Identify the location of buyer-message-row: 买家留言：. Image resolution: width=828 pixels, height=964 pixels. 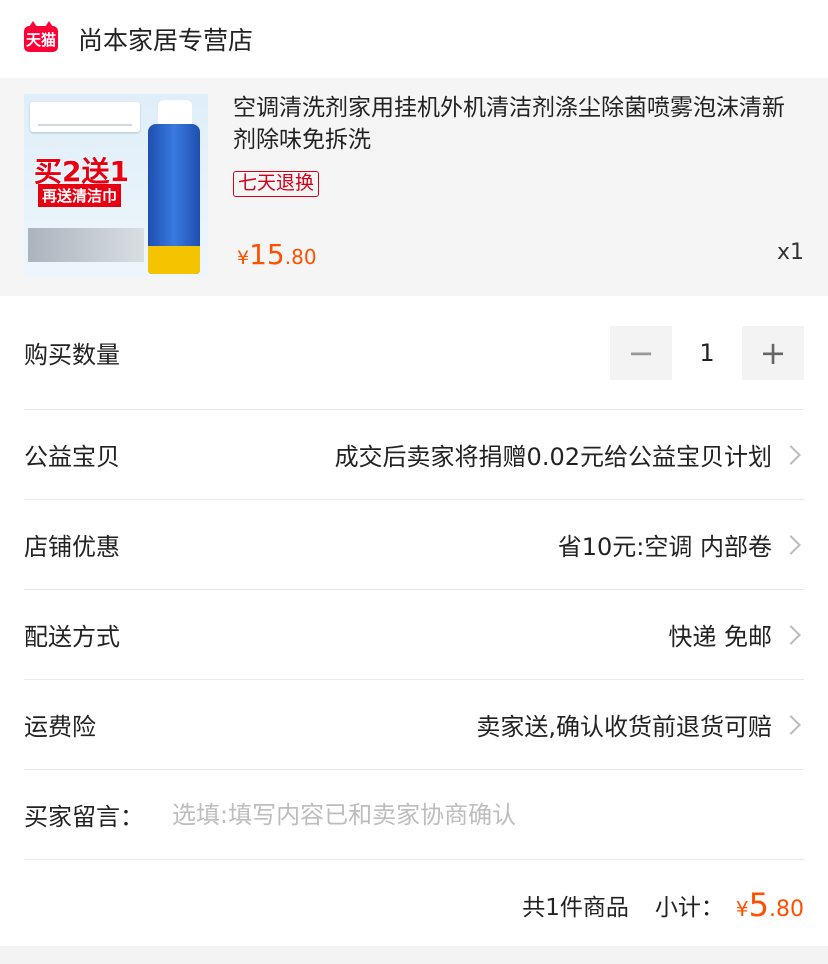
(414, 815).